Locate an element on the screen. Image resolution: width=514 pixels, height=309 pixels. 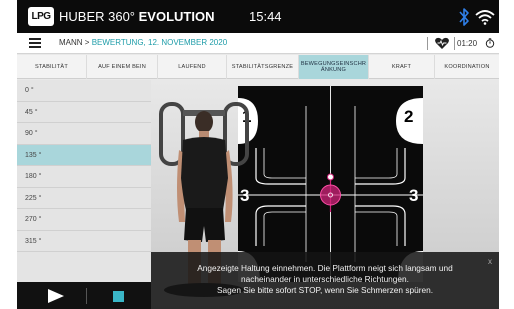
platform-label-3-right: 3 is located at coordinates (413, 195).